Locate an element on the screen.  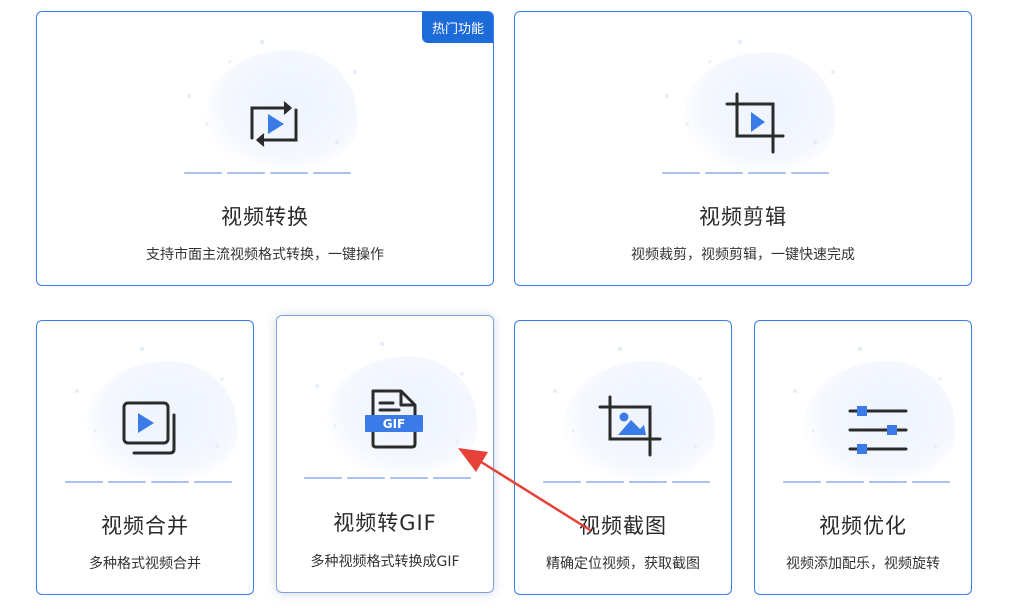
card-title: 视频剪辑 is located at coordinates (743, 217).